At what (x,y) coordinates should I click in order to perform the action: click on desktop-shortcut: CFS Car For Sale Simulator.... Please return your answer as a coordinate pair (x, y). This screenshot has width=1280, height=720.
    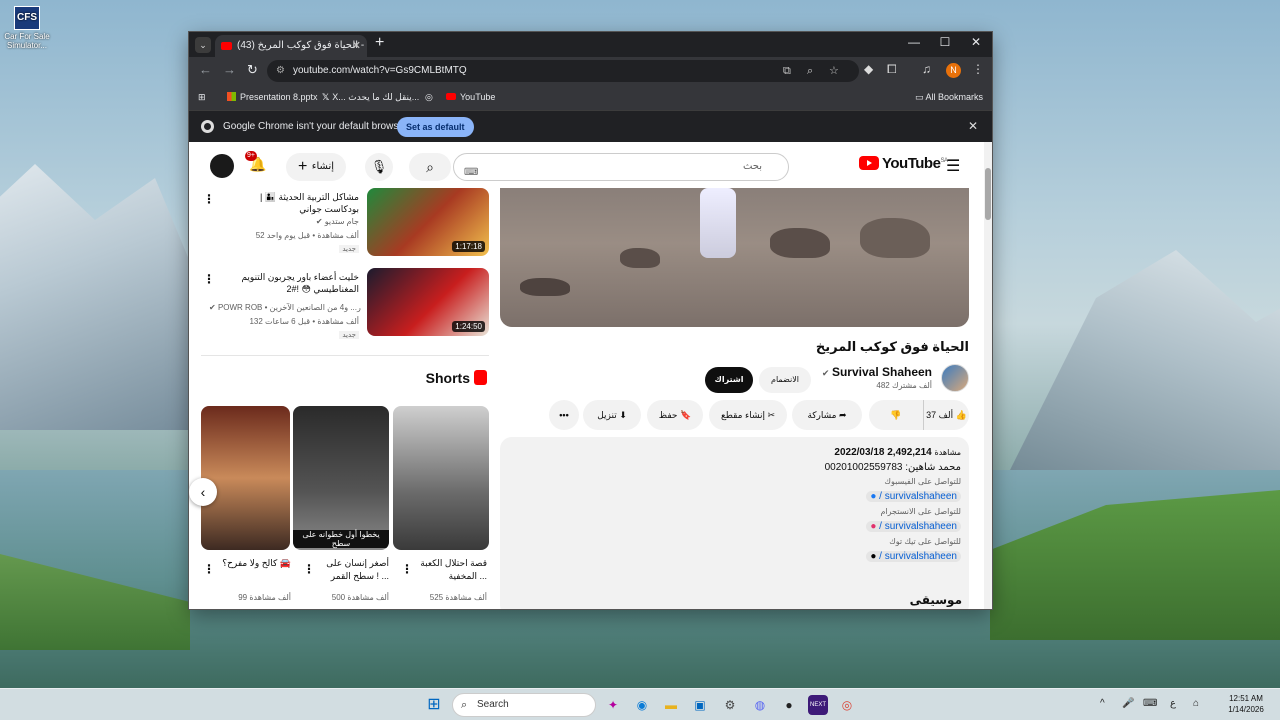
    Looking at the image, I should click on (27, 28).